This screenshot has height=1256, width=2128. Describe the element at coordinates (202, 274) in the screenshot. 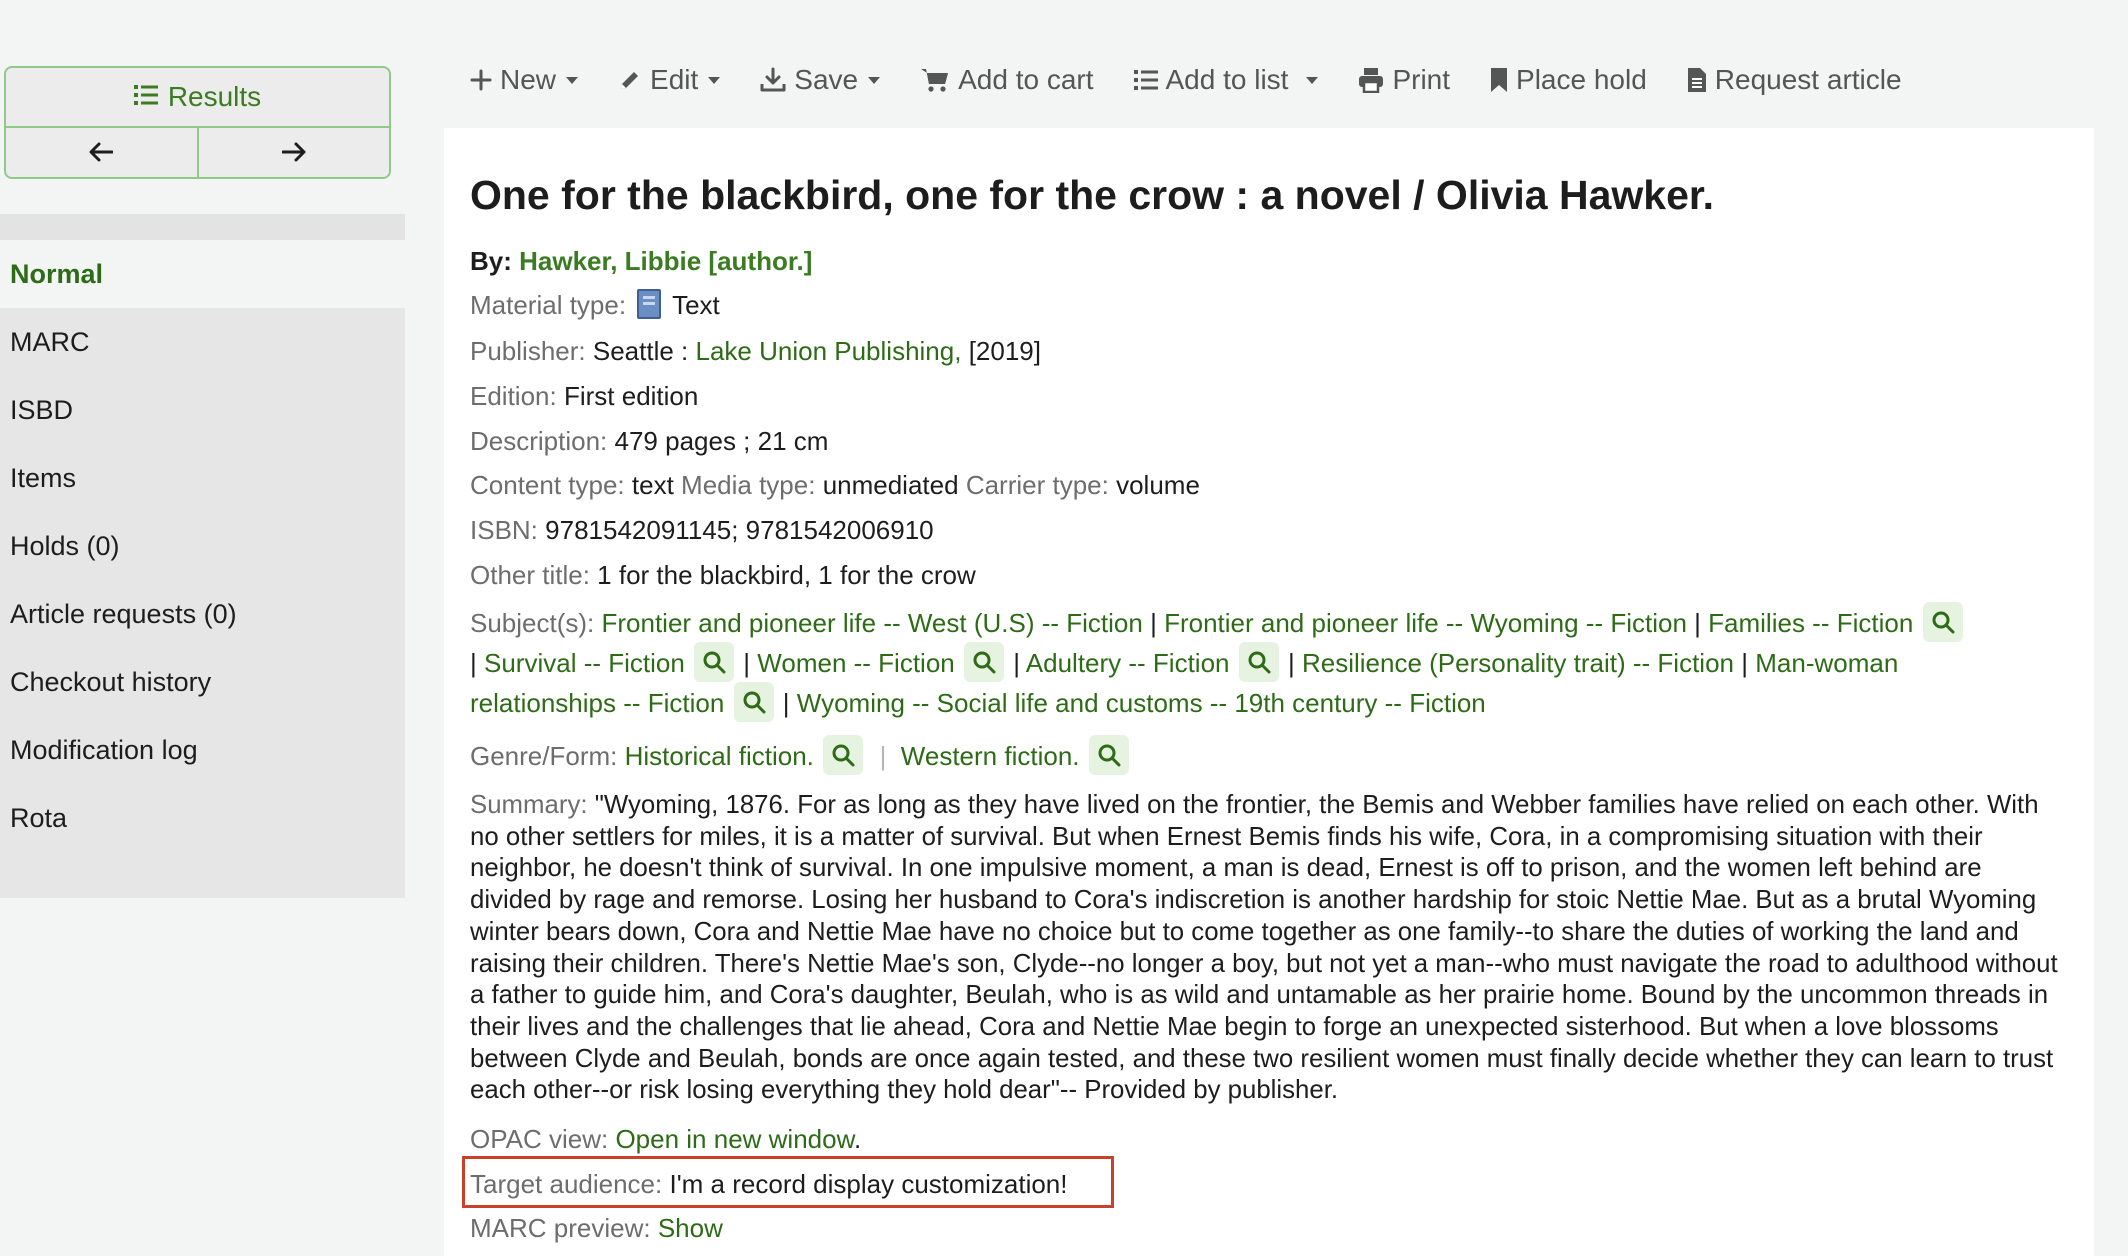

I see `sidebar-item-normal: Normal` at that location.